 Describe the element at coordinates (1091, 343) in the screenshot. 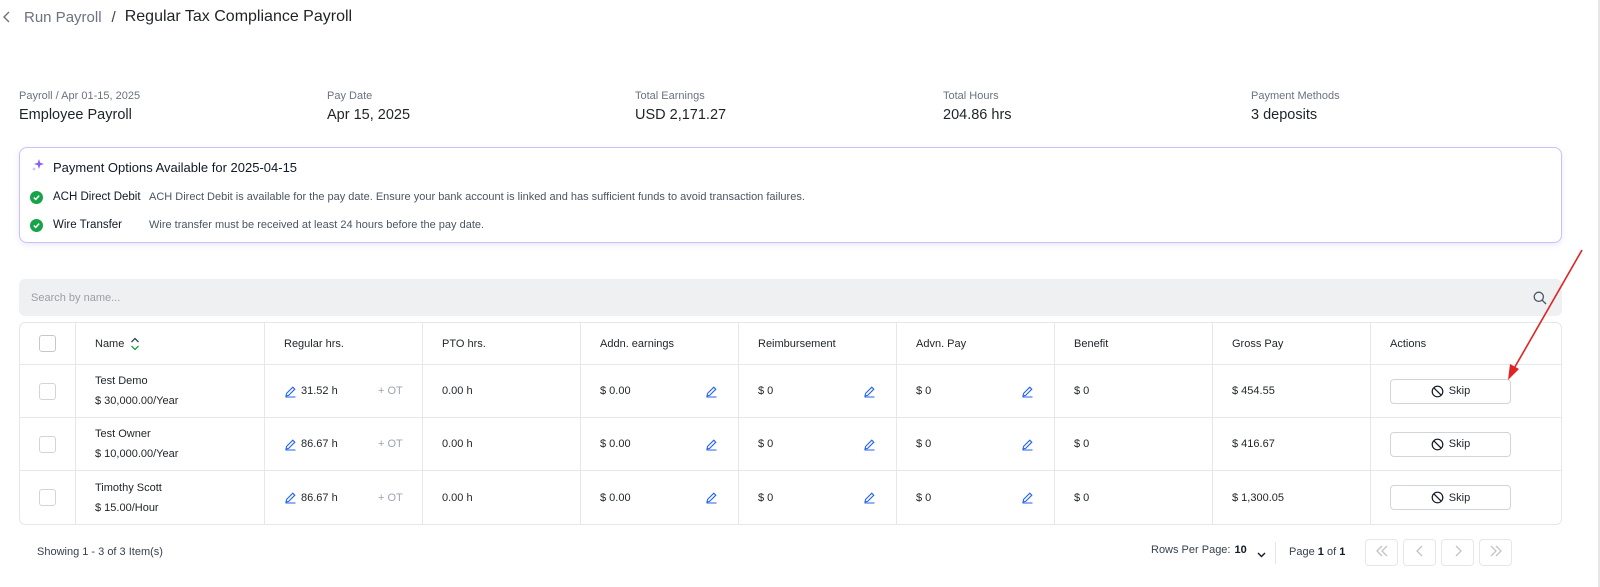

I see `column-header: Benefit` at that location.